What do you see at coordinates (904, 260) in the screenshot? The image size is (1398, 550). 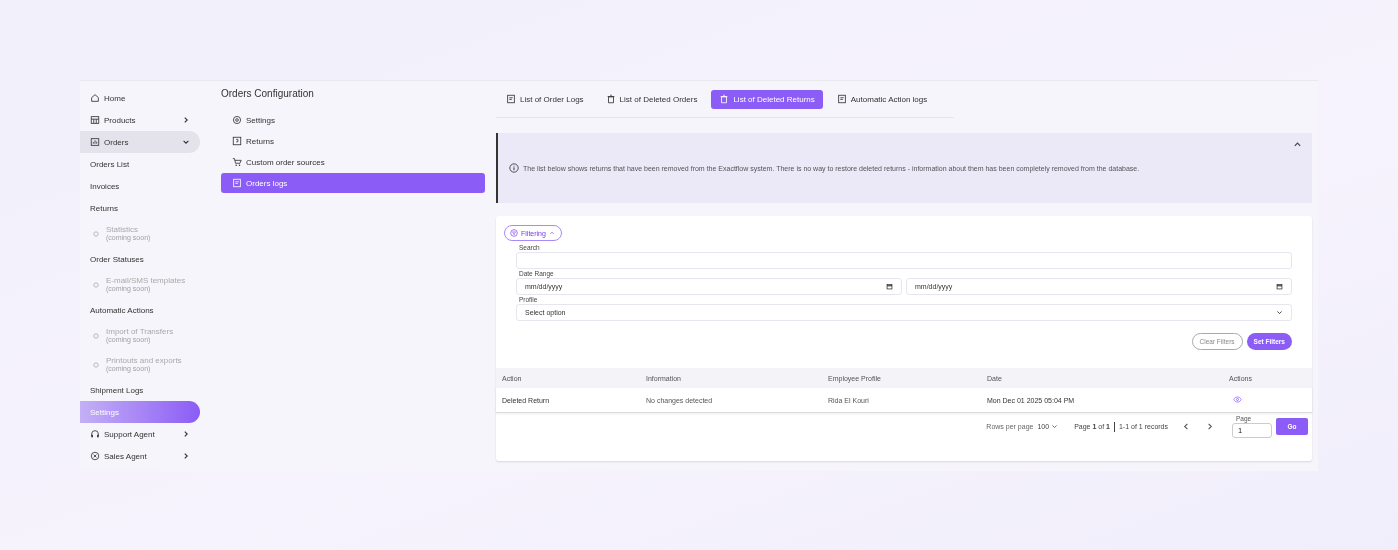 I see `search-field` at bounding box center [904, 260].